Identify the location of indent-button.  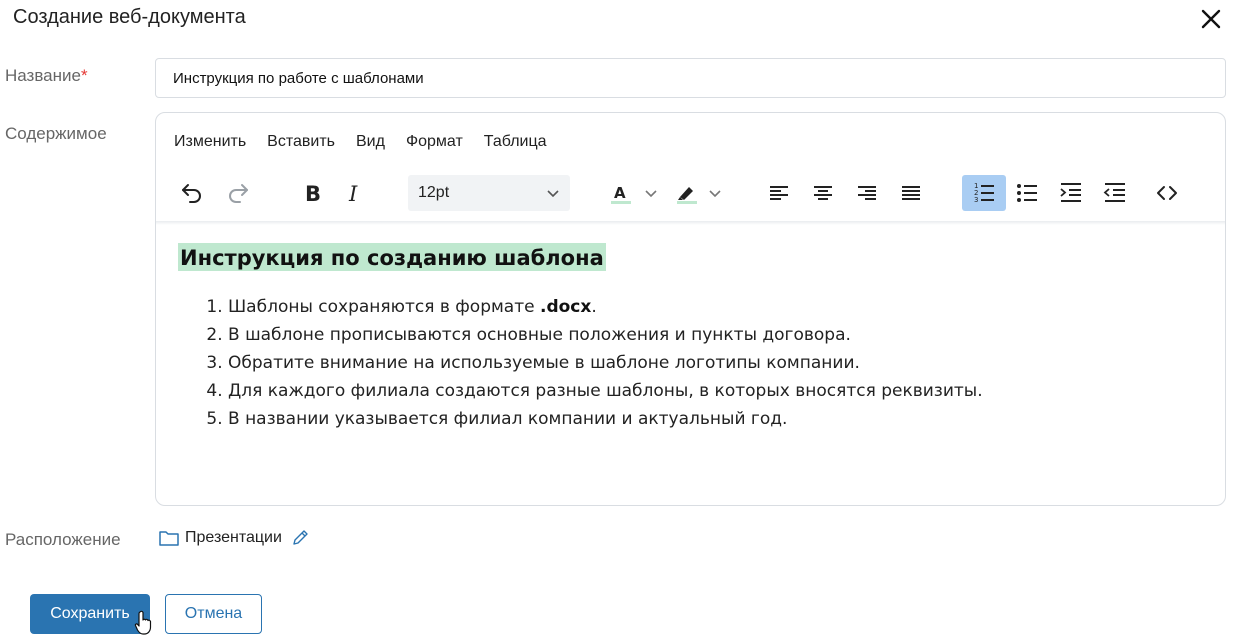
(1071, 193).